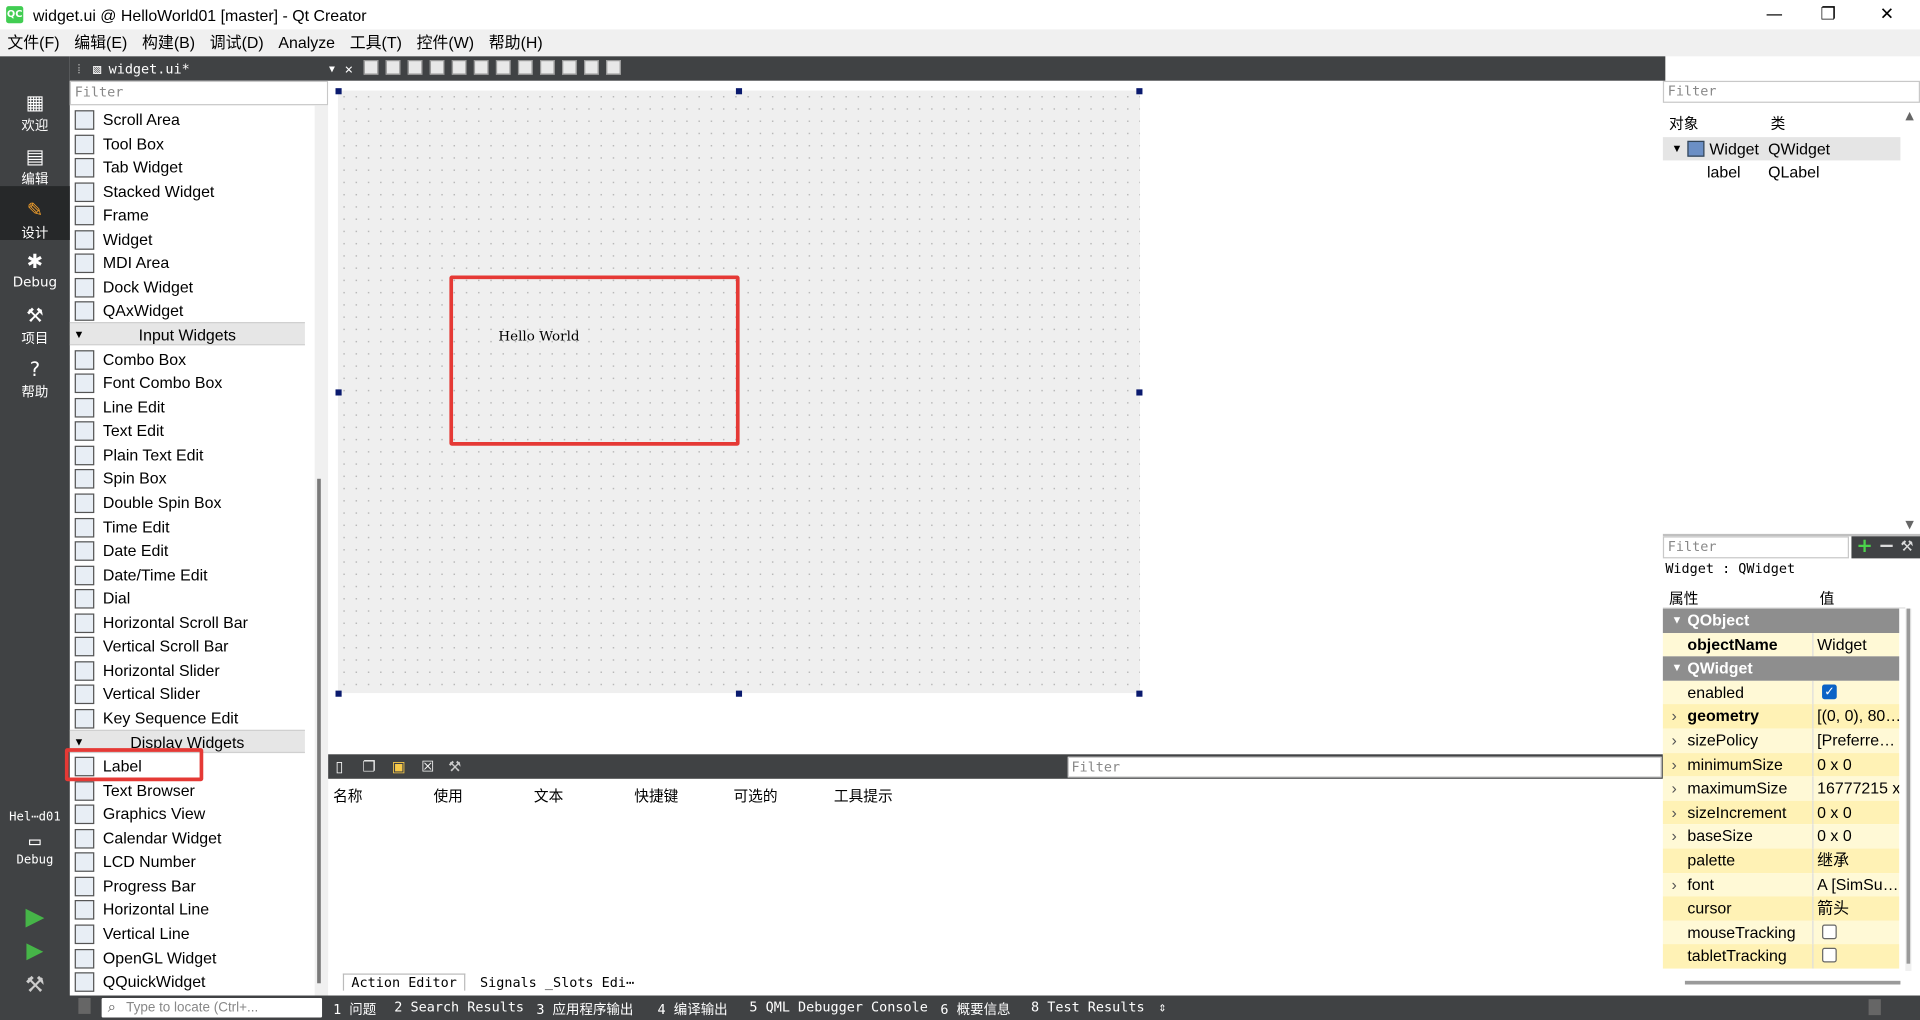 The height and width of the screenshot is (1020, 1920). Describe the element at coordinates (35, 270) in the screenshot. I see `mode-debug: ✱ Debug` at that location.